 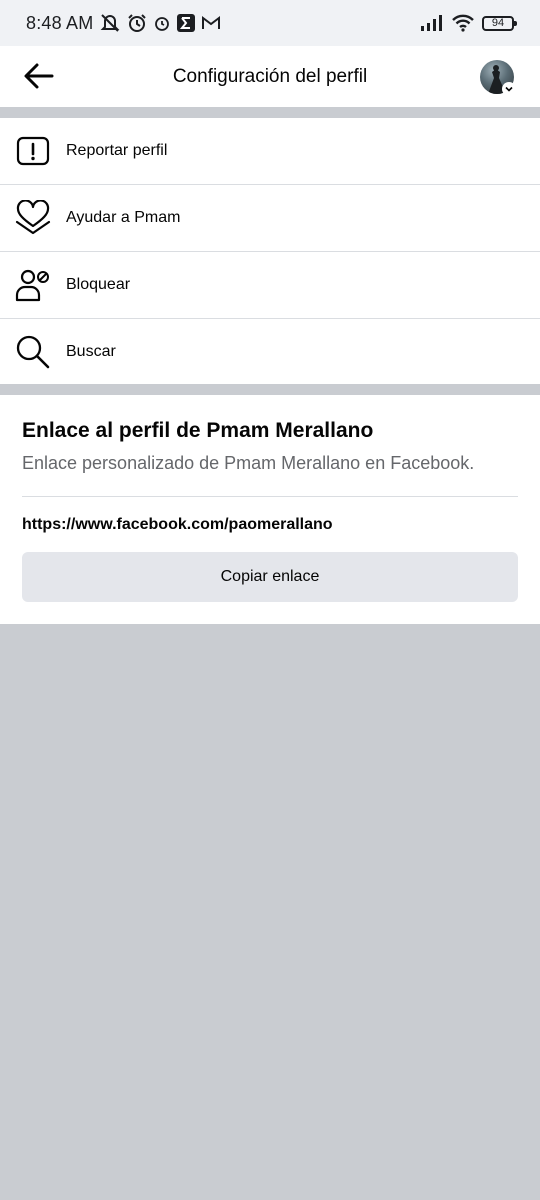 I want to click on page-title: Configuración del perfil, so click(x=270, y=76).